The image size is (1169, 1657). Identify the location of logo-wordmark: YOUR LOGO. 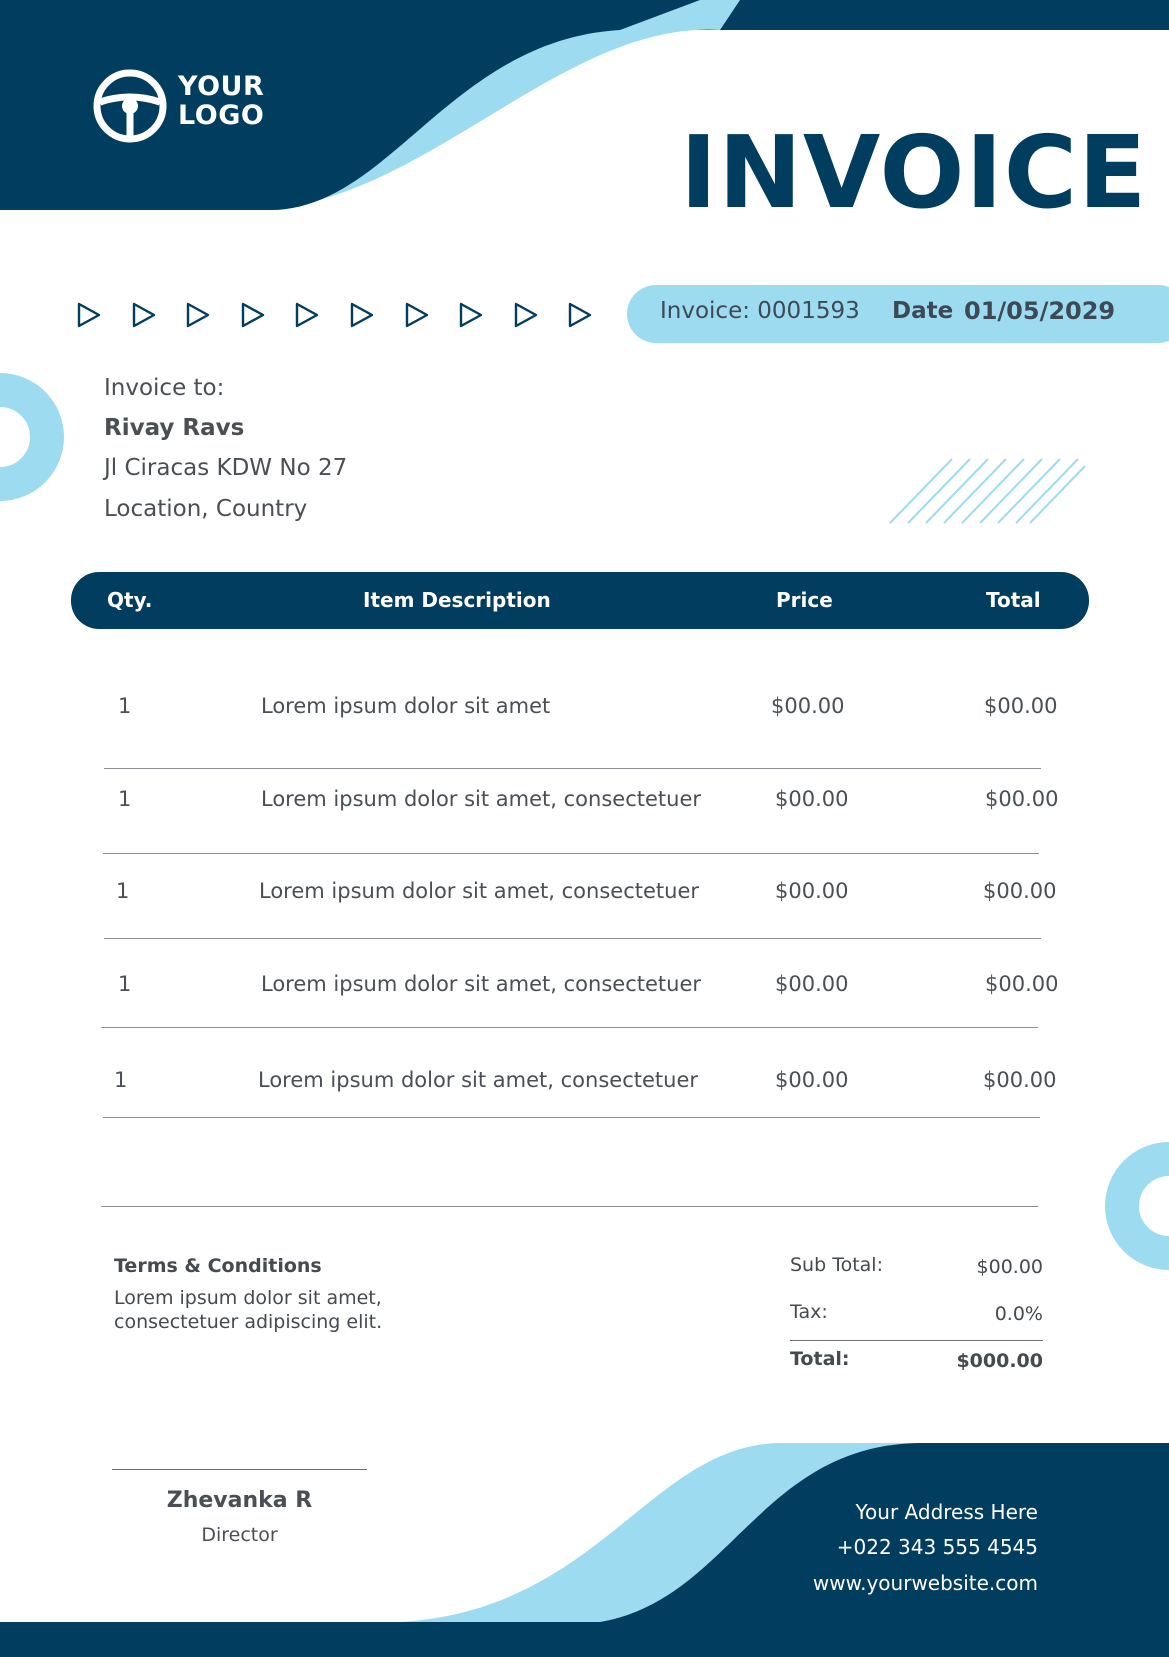
(221, 101).